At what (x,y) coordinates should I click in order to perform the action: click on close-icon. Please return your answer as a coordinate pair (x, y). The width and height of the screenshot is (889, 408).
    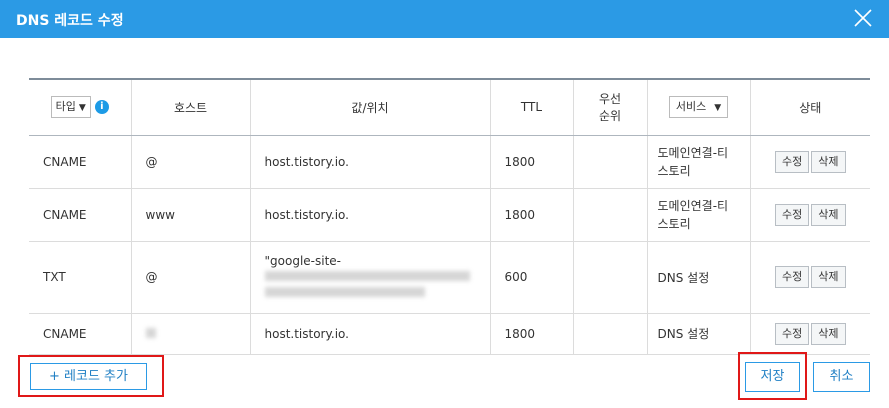
    Looking at the image, I should click on (863, 18).